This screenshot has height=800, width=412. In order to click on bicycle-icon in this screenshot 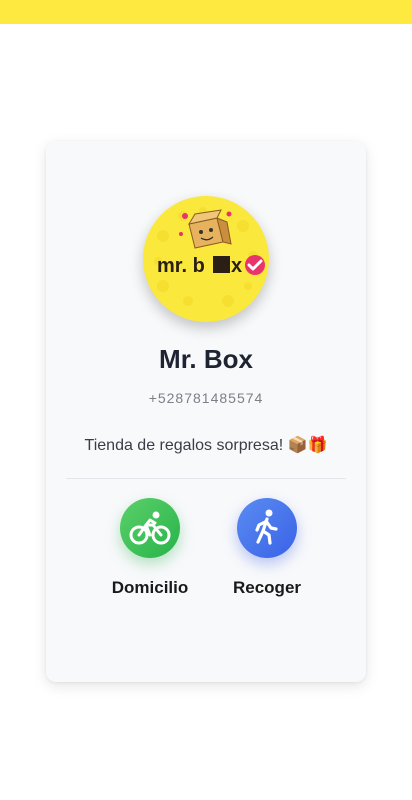, I will do `click(150, 528)`.